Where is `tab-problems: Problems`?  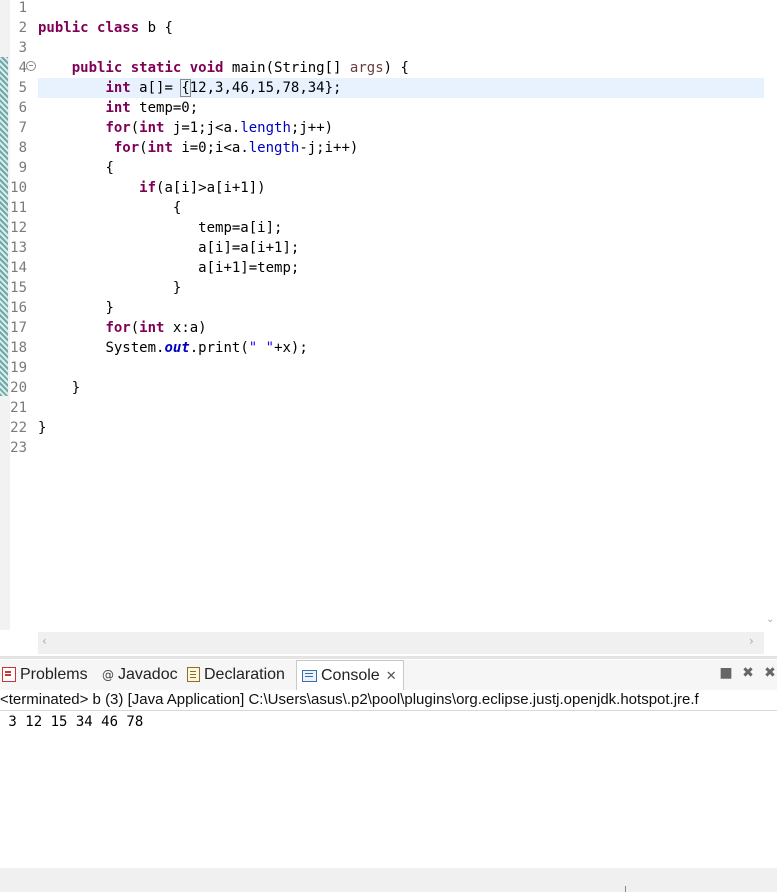 tab-problems: Problems is located at coordinates (45, 675).